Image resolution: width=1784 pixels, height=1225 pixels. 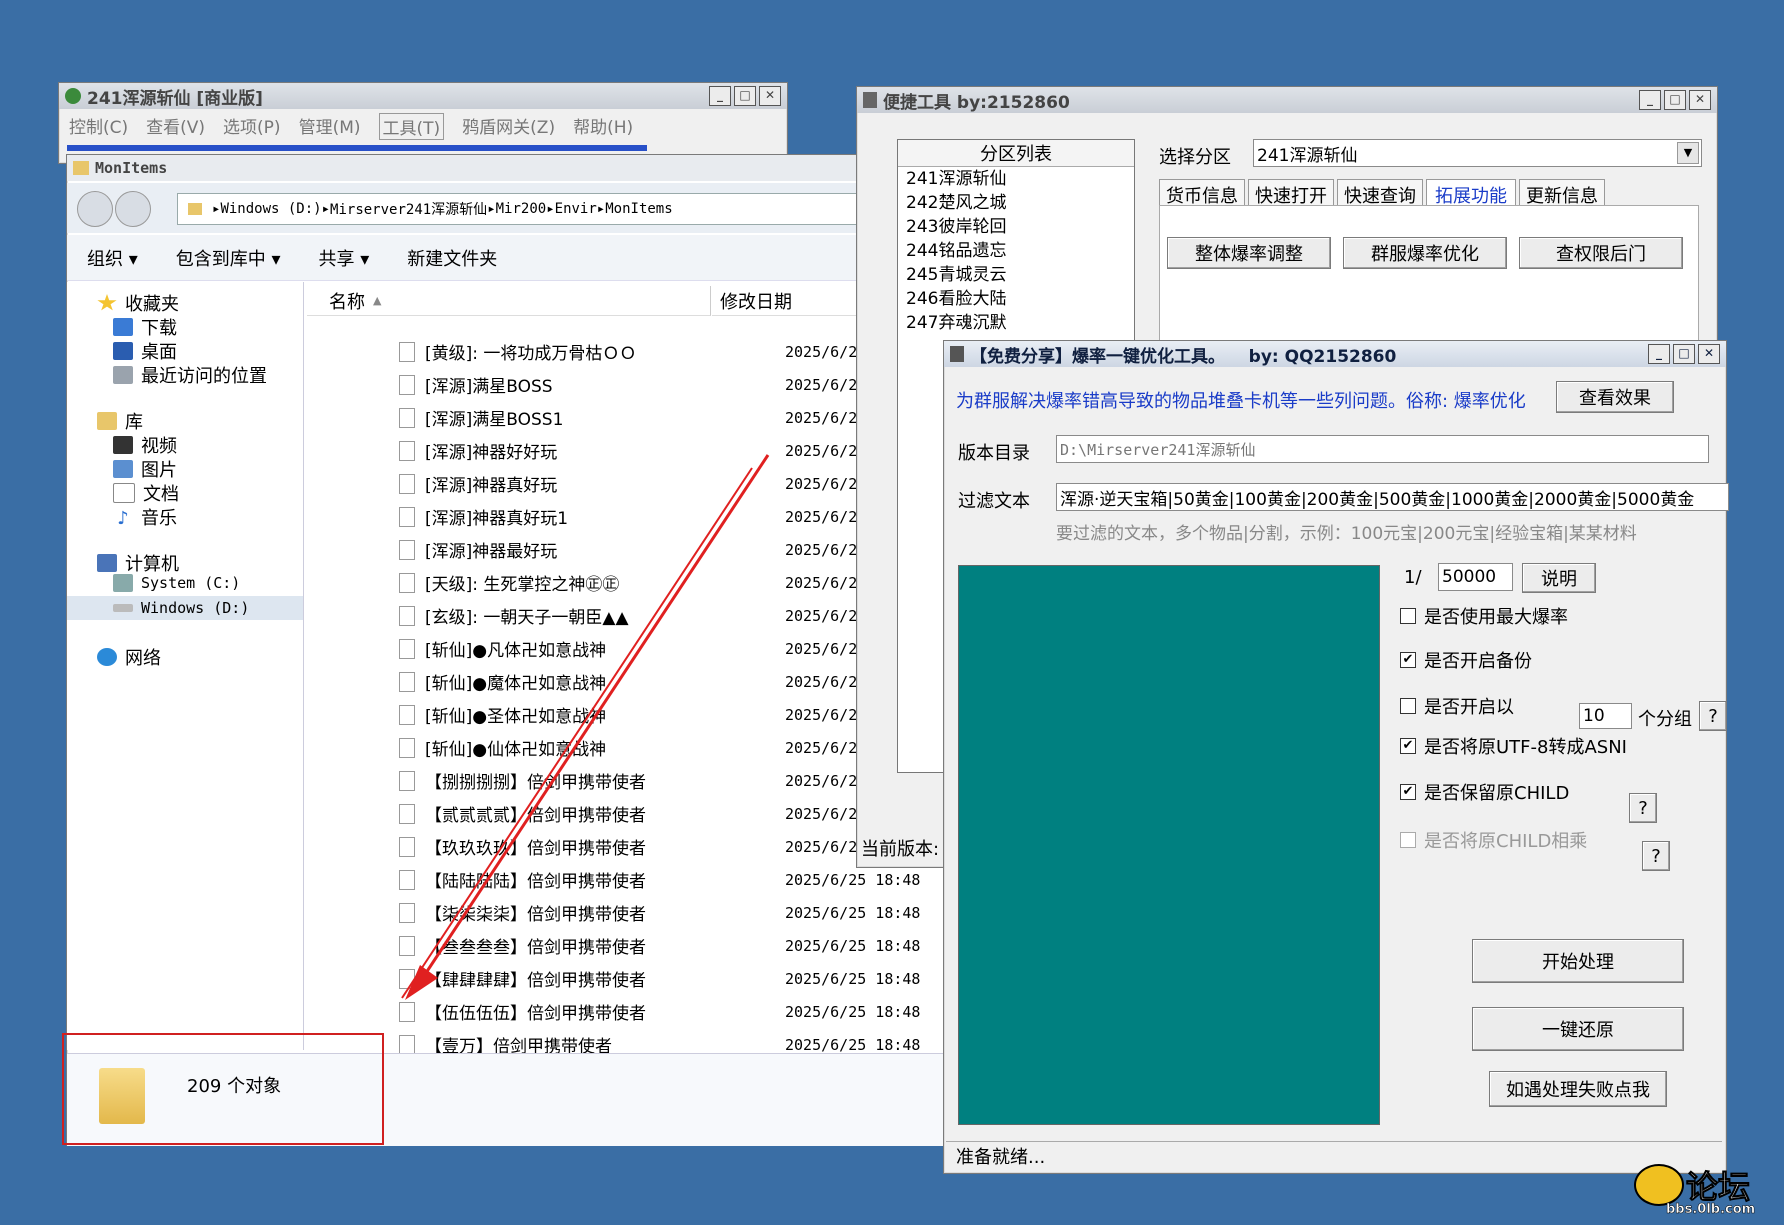 I want to click on nav-videos: 视频, so click(x=145, y=445).